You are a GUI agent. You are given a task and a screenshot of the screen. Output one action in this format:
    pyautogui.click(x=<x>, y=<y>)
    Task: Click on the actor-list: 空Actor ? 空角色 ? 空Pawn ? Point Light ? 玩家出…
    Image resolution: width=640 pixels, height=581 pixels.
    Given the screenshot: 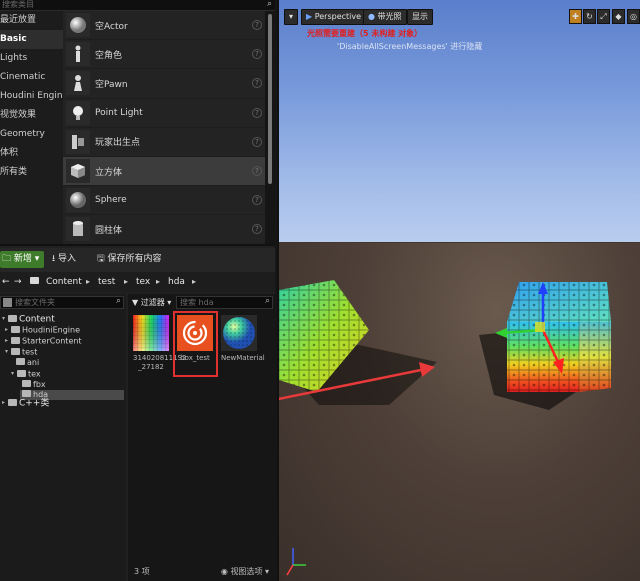 What is the action you would take?
    pyautogui.click(x=164, y=128)
    